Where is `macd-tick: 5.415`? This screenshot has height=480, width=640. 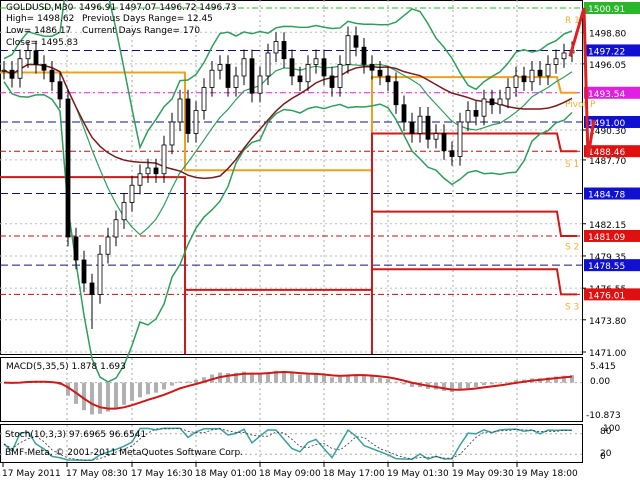
macd-tick: 5.415 is located at coordinates (603, 367).